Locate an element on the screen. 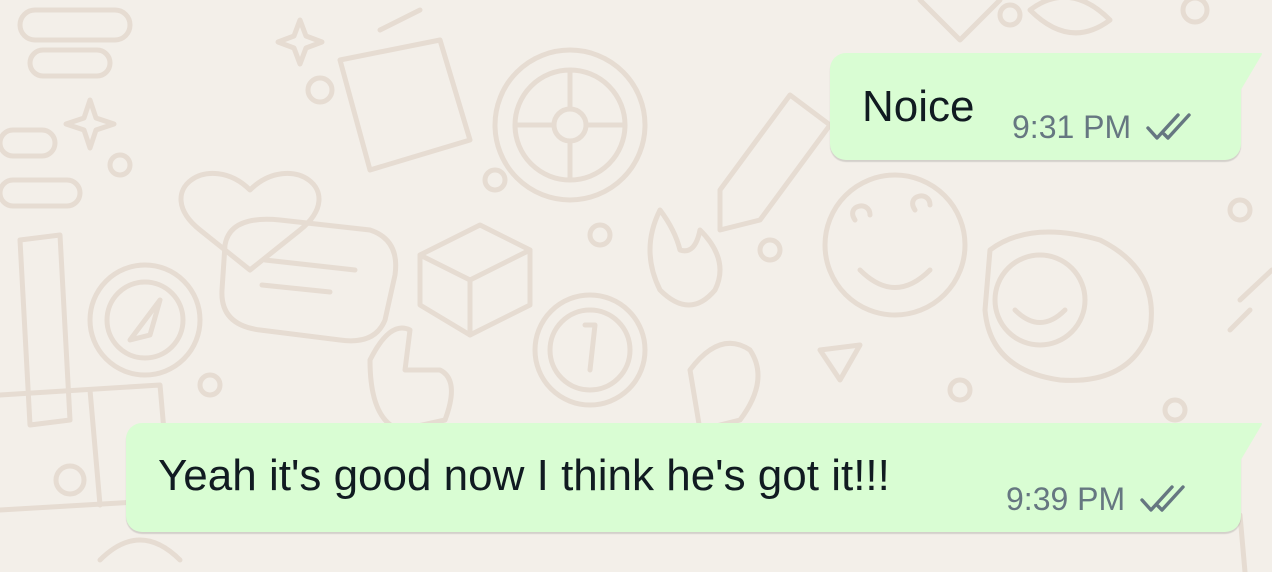 The image size is (1272, 572). message-bubble-outgoing: Noice 9:31 PM is located at coordinates (1046, 106).